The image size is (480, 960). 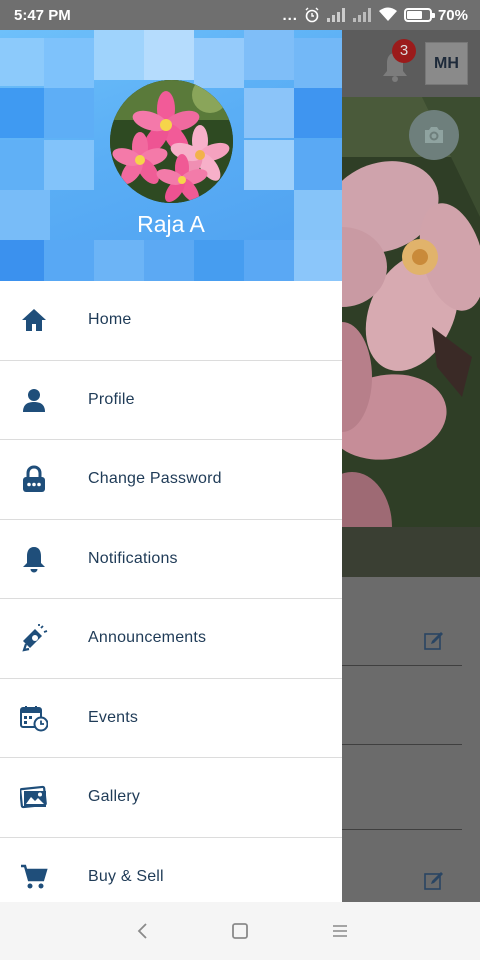 I want to click on menu-item-change-password: Change Password, so click(x=171, y=480).